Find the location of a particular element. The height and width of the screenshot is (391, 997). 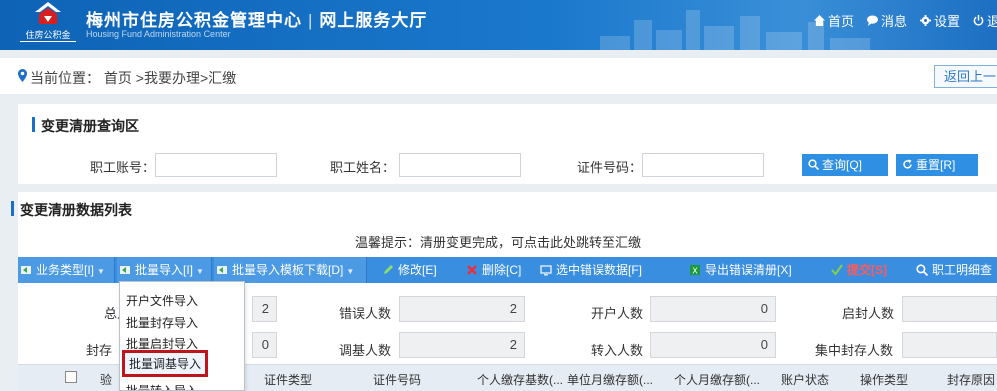

select-errors-button: 选中错误数据[F] is located at coordinates (590, 270).